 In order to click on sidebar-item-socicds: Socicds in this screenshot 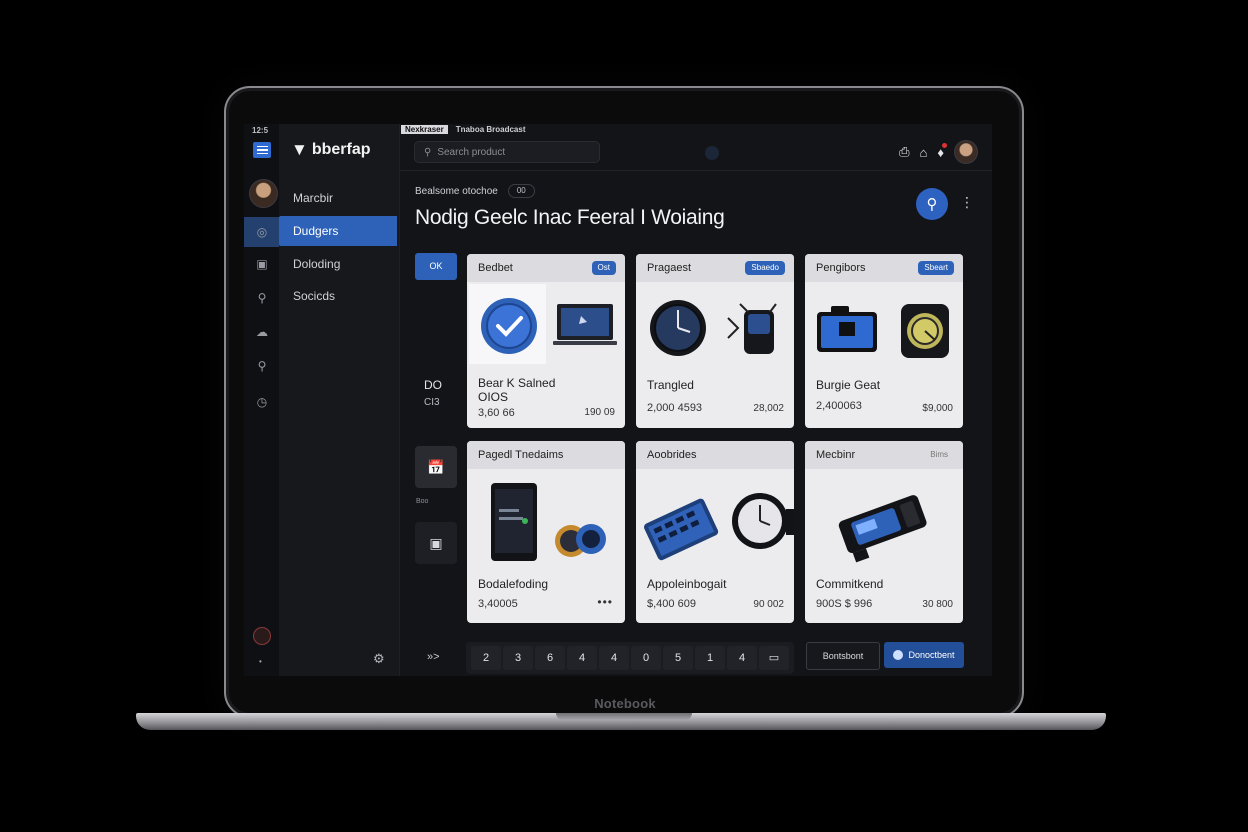, I will do `click(338, 296)`.